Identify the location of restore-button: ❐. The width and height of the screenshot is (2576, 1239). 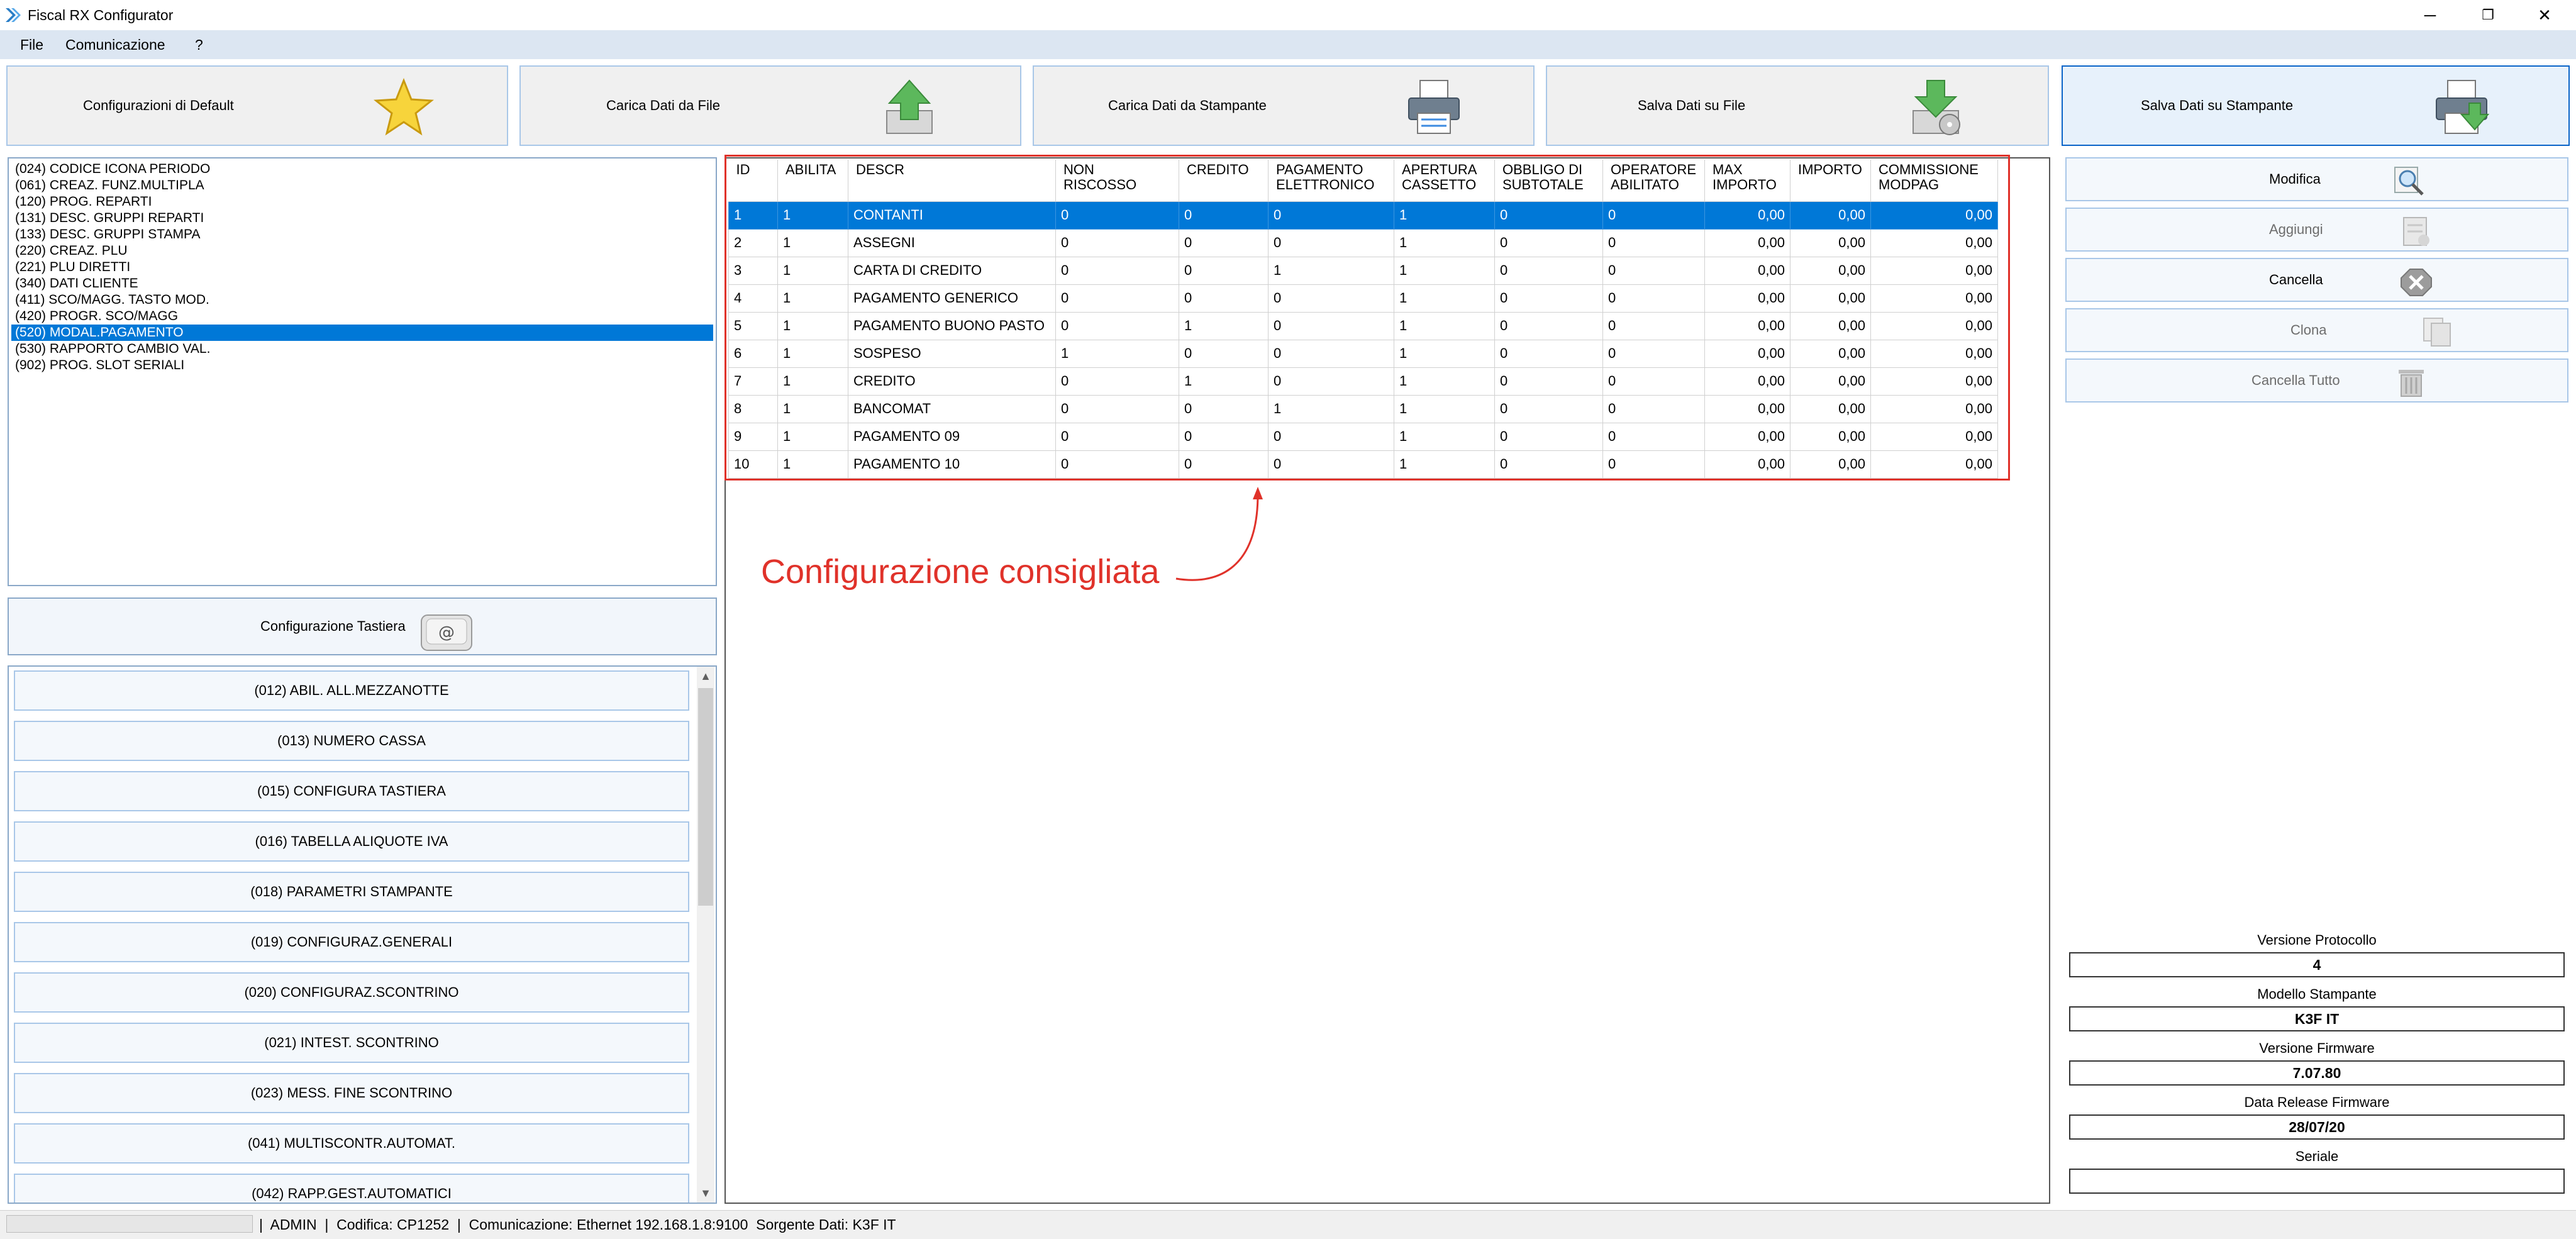
(2488, 15).